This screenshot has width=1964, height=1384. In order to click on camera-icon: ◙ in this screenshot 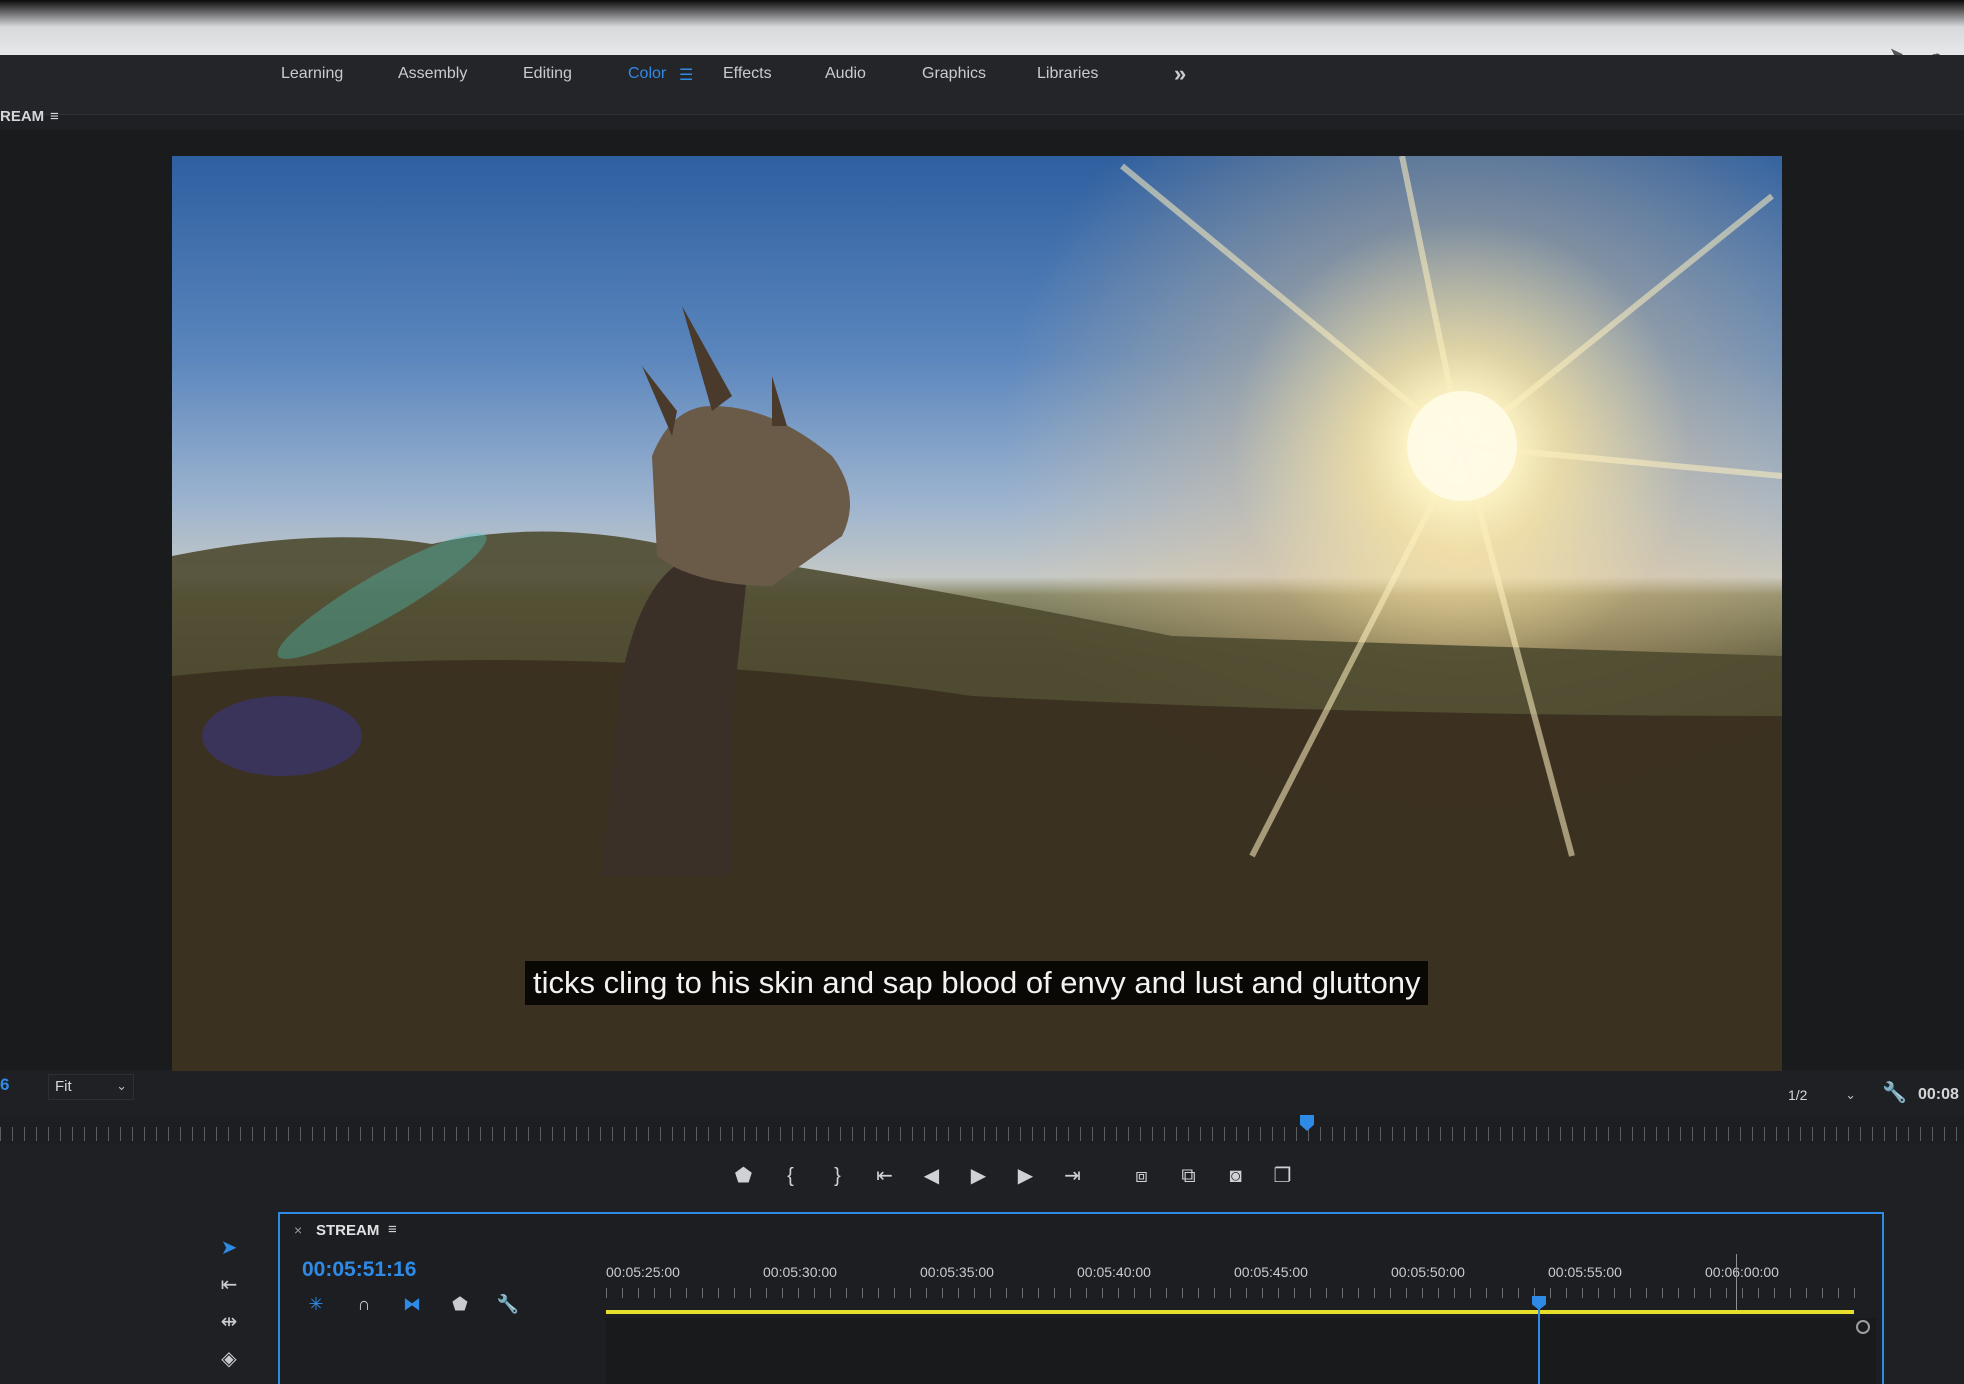, I will do `click(1235, 1176)`.